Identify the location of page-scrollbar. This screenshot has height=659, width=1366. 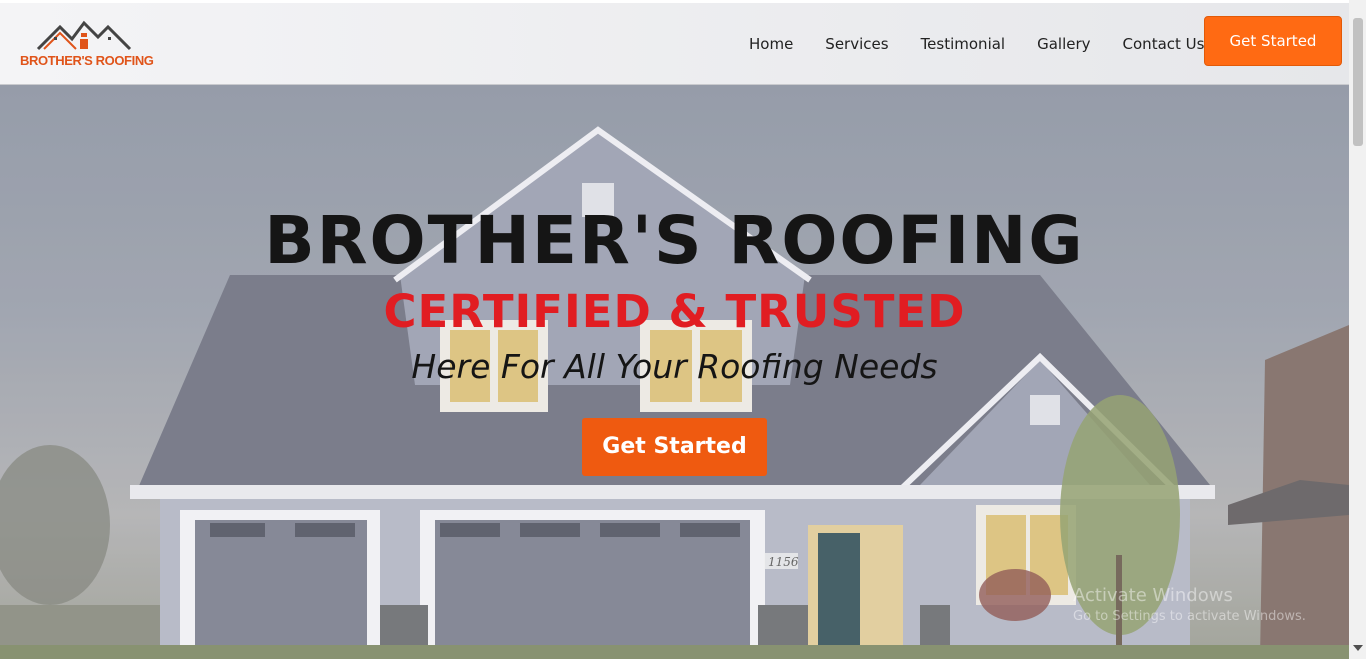
(1357, 329).